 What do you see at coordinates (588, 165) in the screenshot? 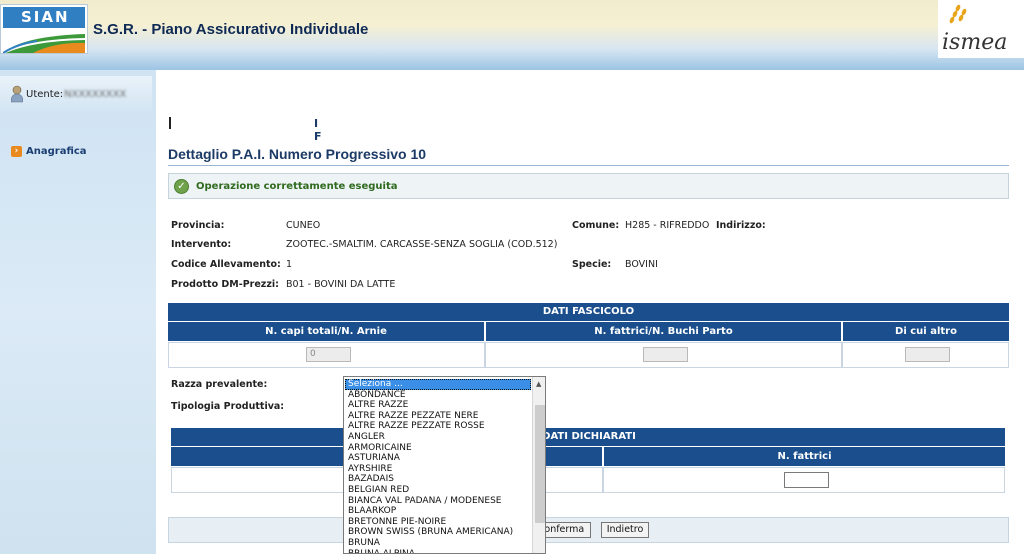
I see `title-divider` at bounding box center [588, 165].